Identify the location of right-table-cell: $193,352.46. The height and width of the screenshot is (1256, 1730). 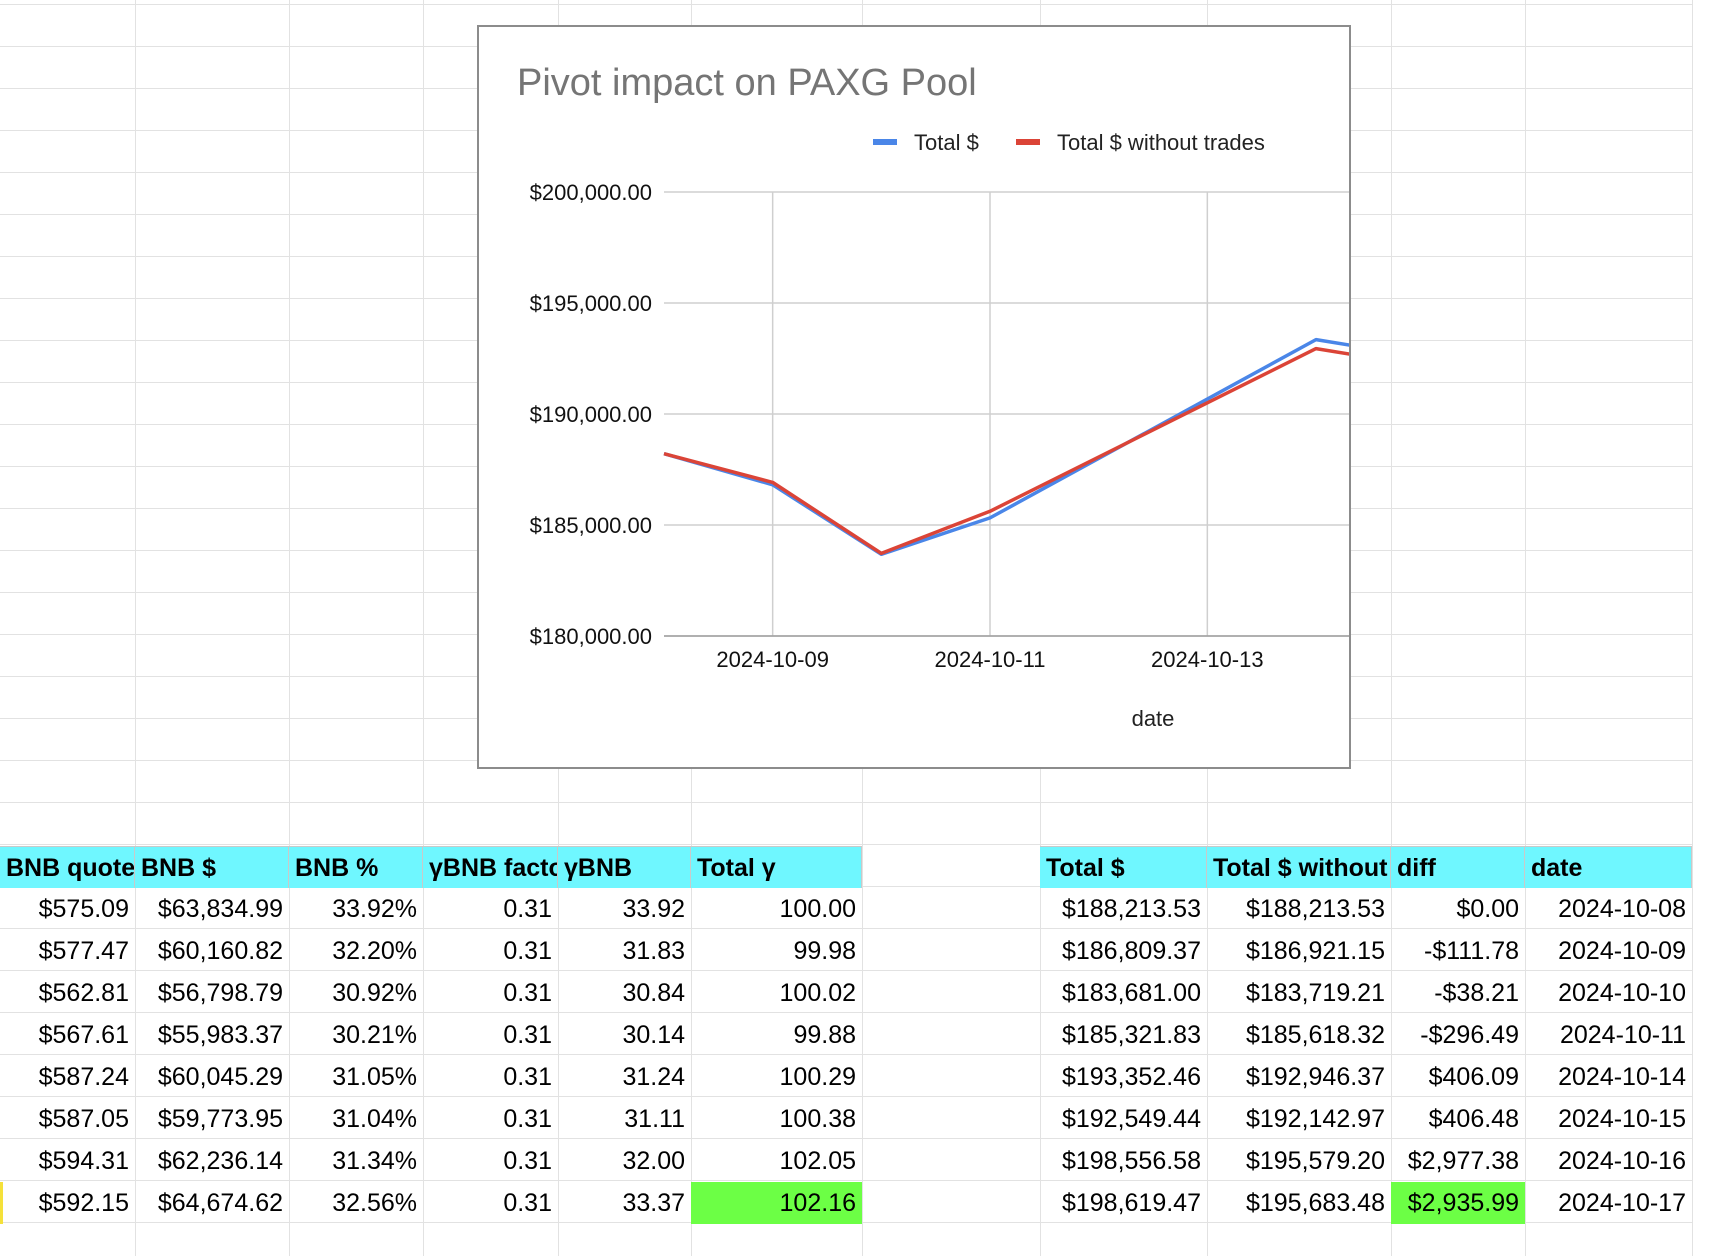
(1123, 1077).